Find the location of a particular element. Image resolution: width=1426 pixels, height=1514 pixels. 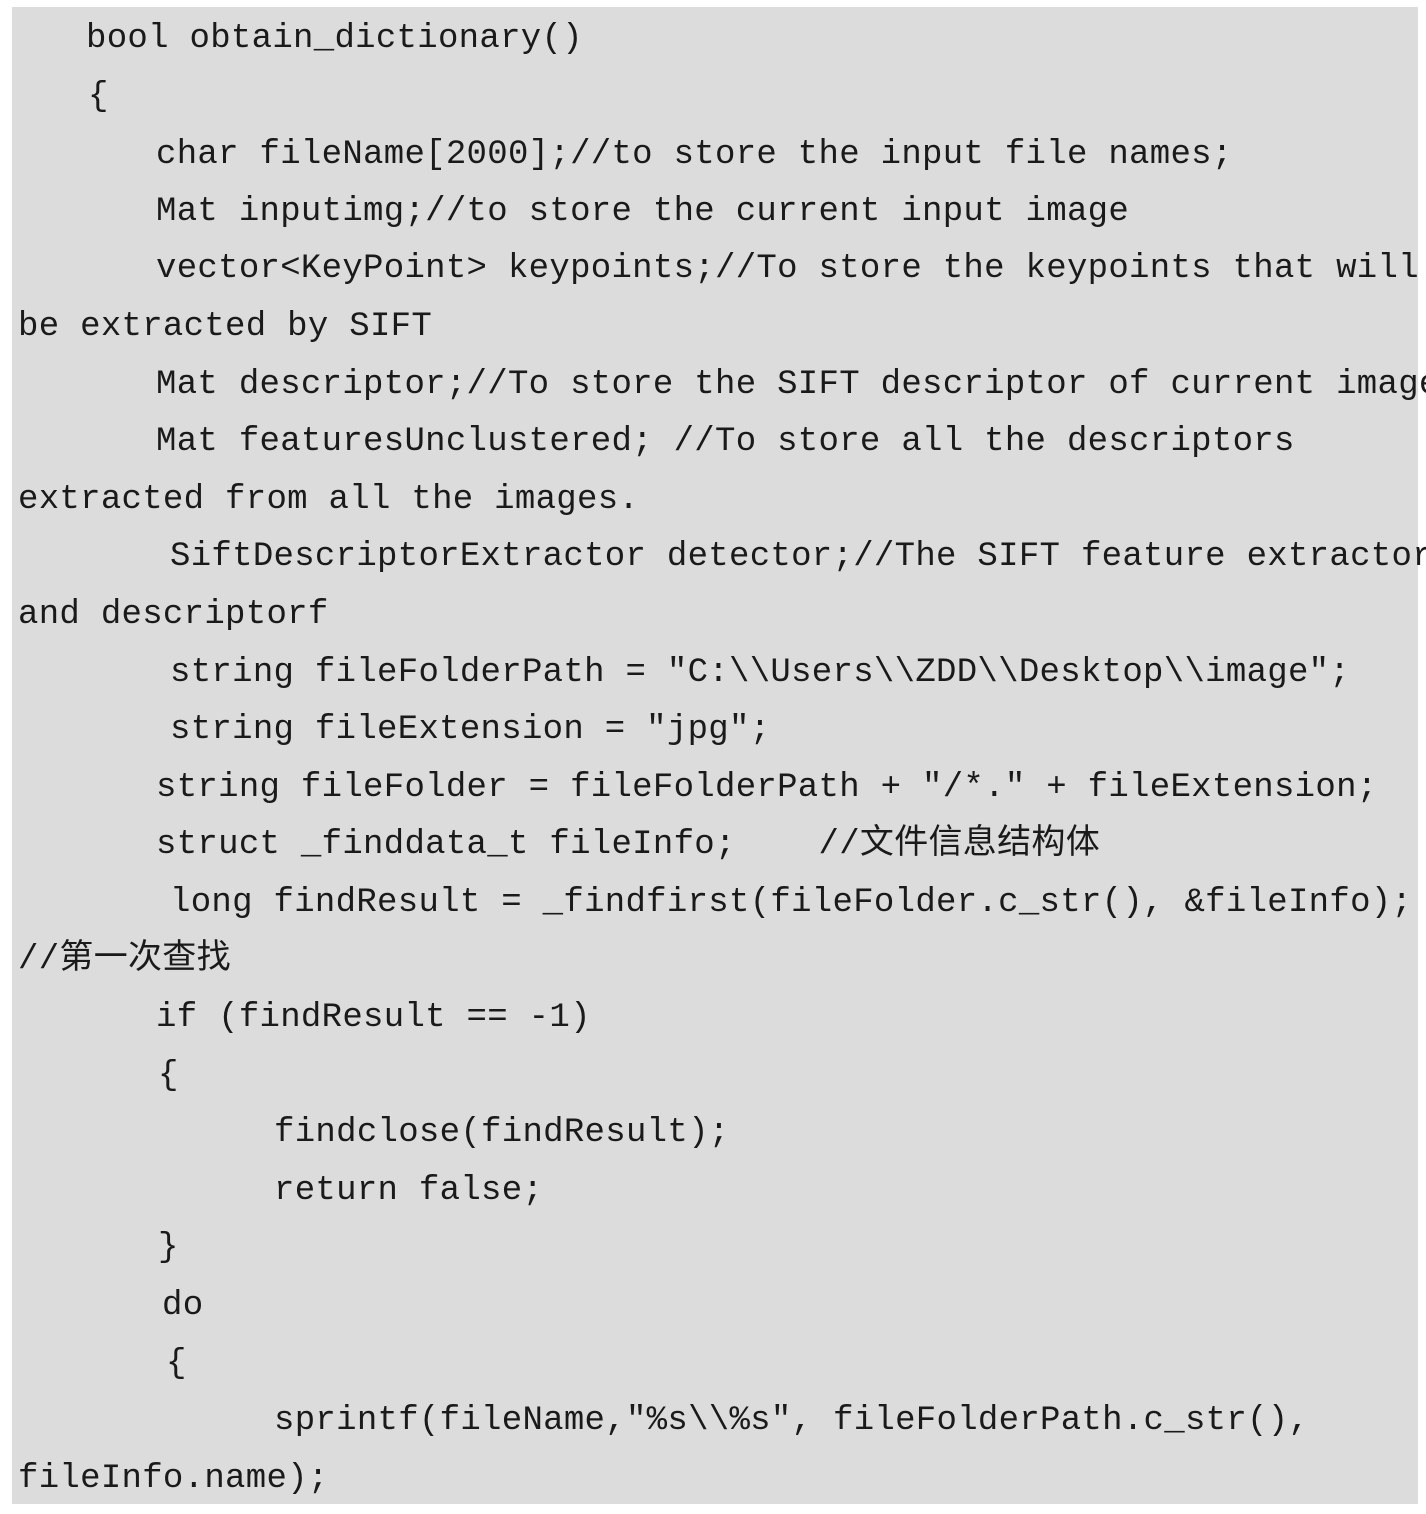

code-line: findclose(findResult); is located at coordinates (502, 1133).